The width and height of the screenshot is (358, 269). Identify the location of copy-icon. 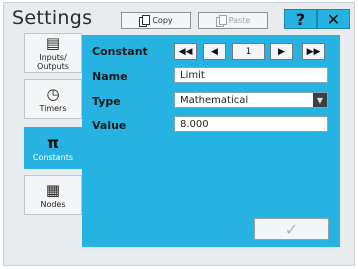
(145, 21).